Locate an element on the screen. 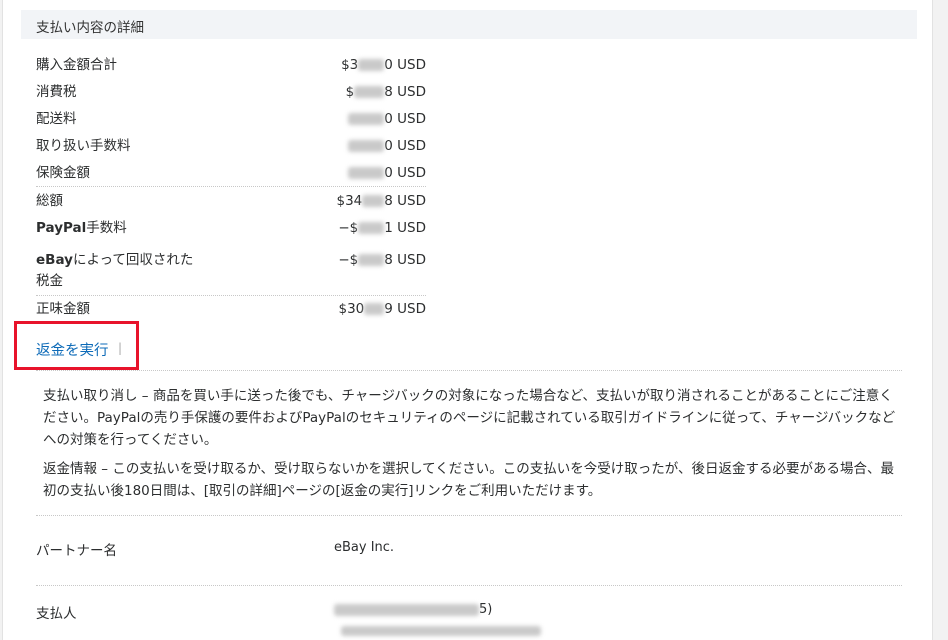  row-label: 総額 is located at coordinates (49, 201).